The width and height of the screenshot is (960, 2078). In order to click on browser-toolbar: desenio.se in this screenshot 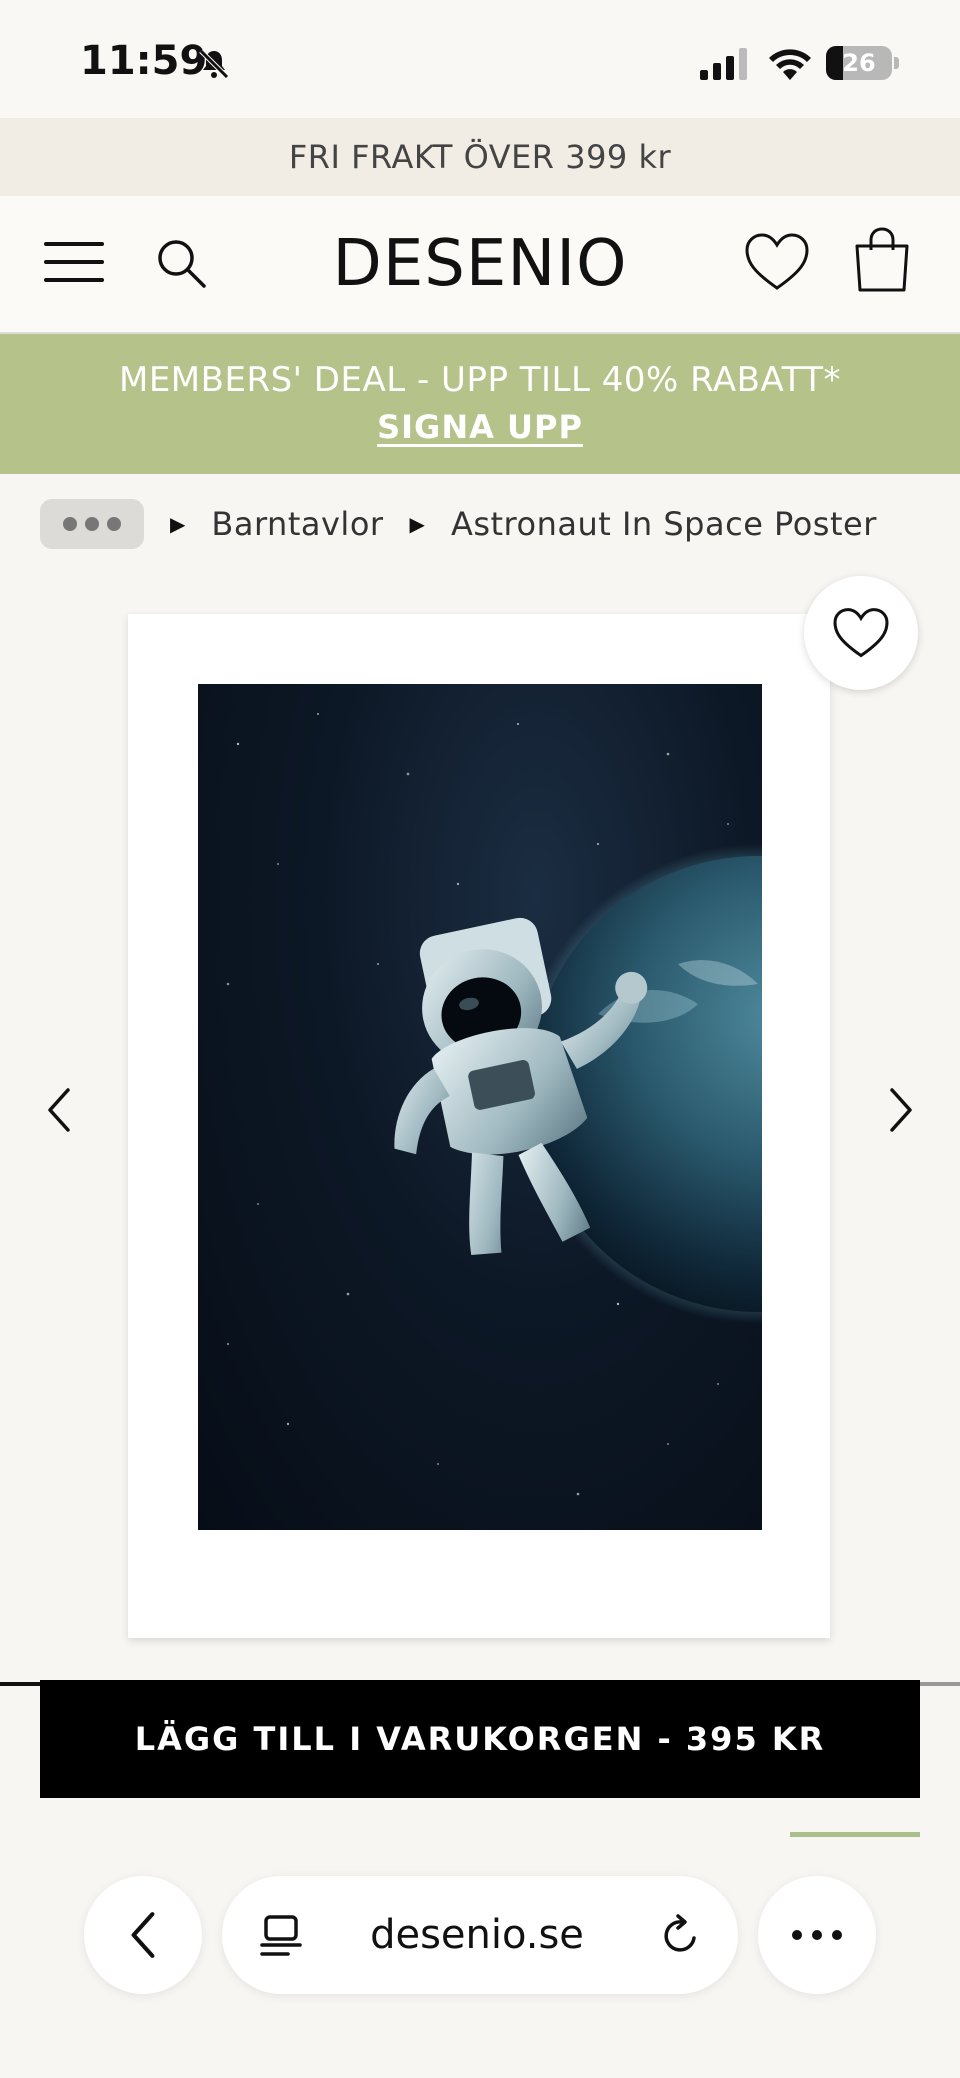, I will do `click(480, 1964)`.